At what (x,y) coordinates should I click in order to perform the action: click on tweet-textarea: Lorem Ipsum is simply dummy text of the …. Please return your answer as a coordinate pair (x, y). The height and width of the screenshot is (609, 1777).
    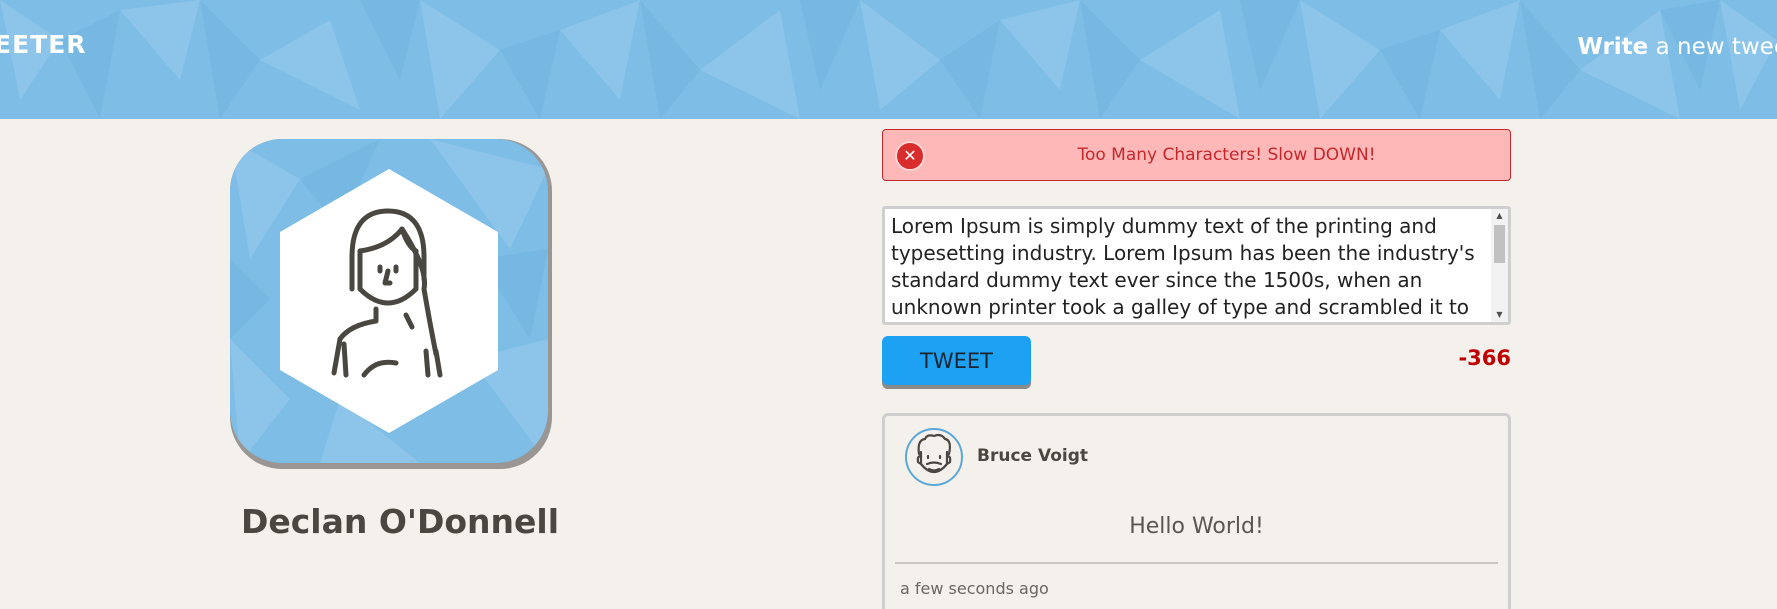
    Looking at the image, I should click on (1188, 265).